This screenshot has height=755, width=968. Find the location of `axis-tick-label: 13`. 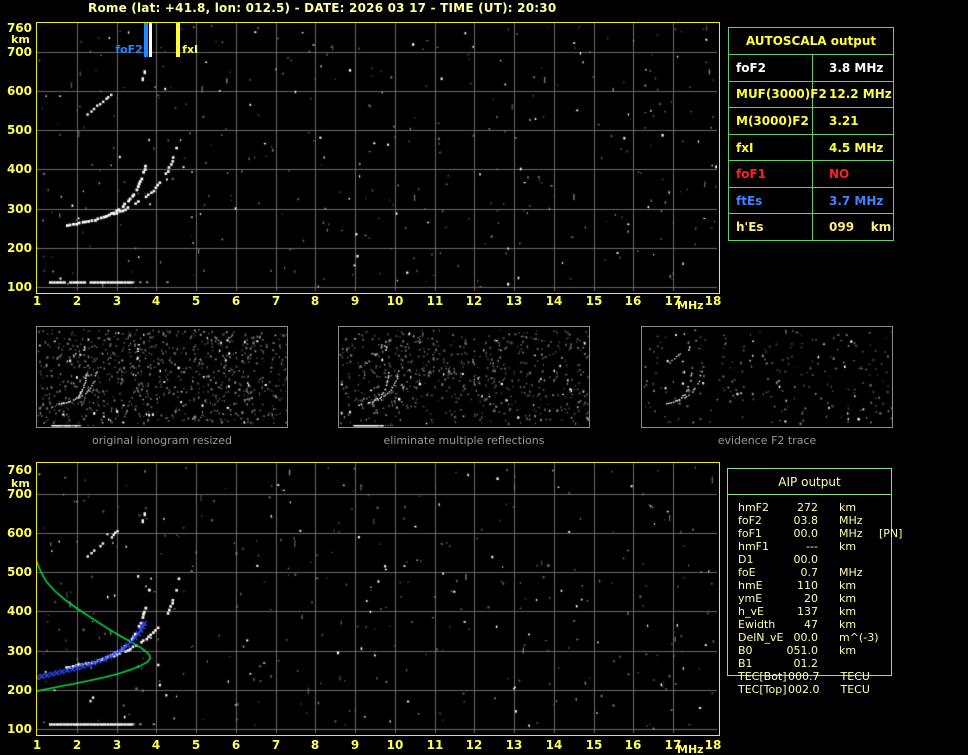

axis-tick-label: 13 is located at coordinates (514, 301).